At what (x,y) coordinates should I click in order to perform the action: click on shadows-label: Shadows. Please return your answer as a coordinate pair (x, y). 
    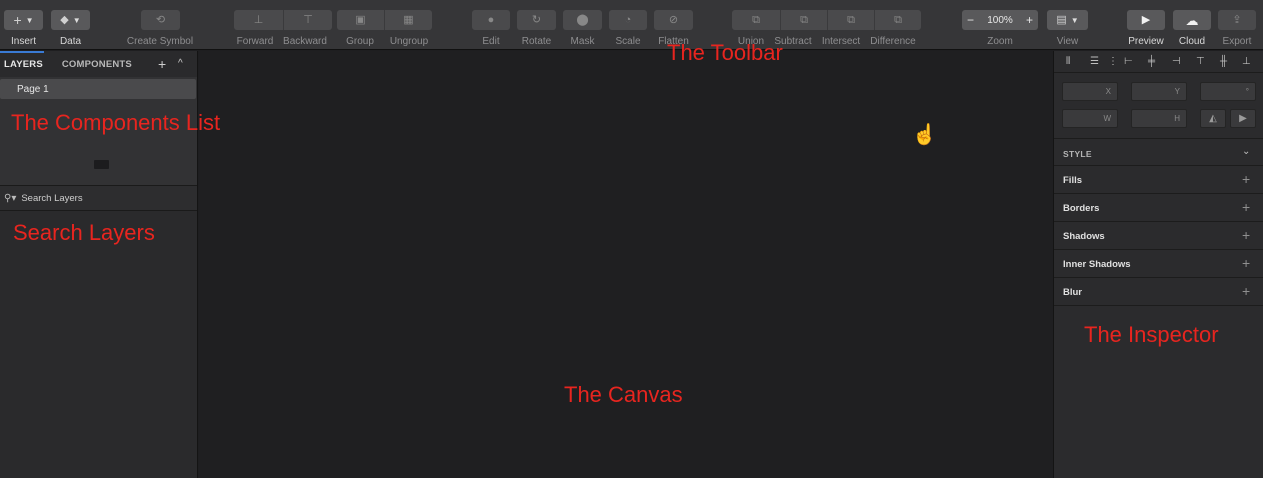
    Looking at the image, I should click on (1084, 236).